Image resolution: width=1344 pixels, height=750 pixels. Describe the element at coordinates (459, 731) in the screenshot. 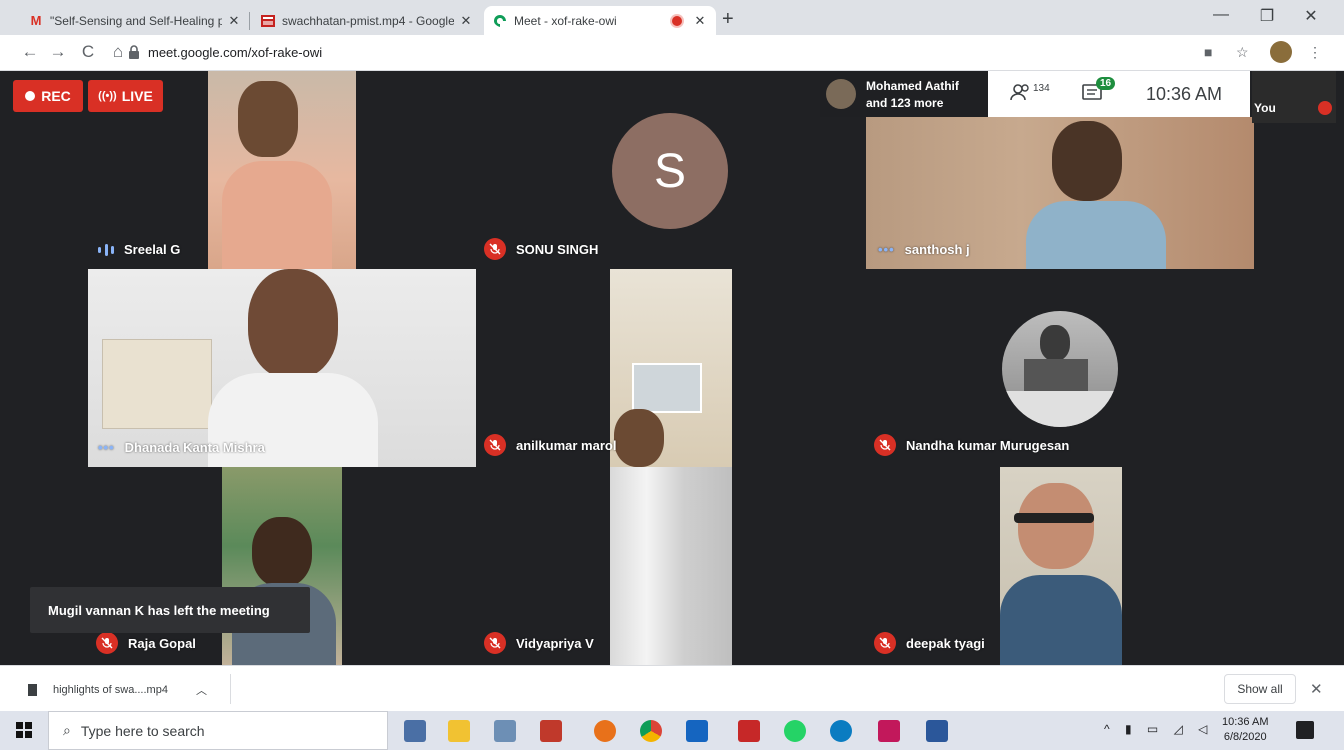

I see `store-icon` at that location.